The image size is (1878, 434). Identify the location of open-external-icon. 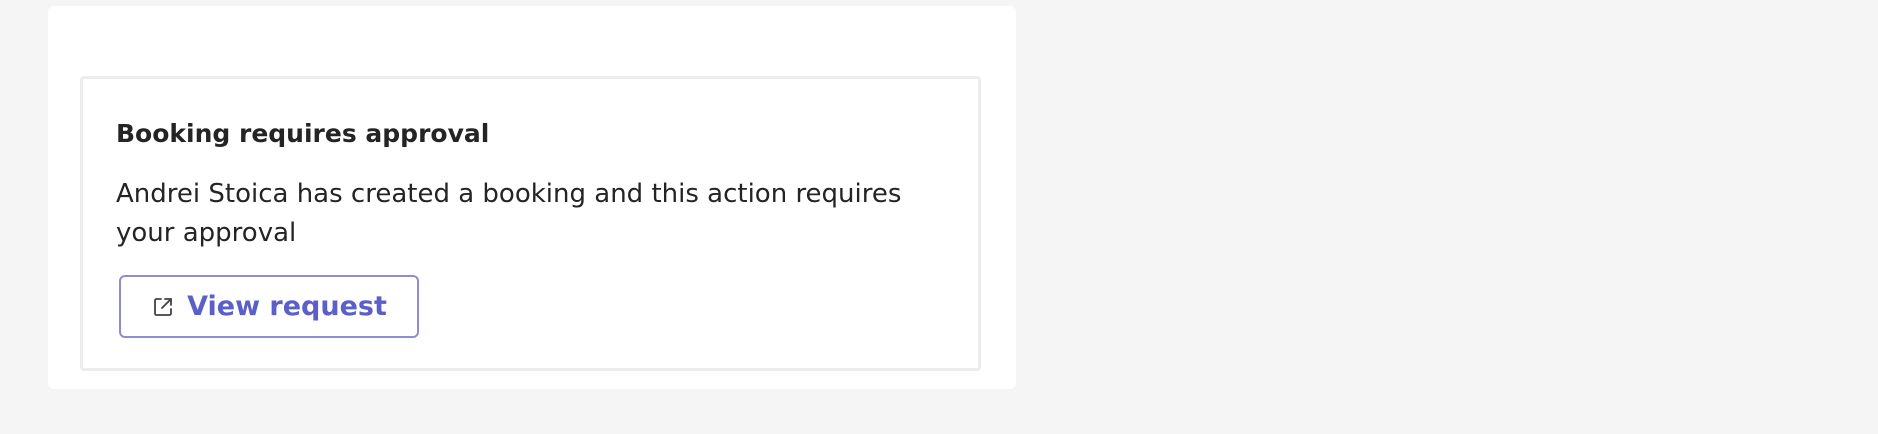
(163, 307).